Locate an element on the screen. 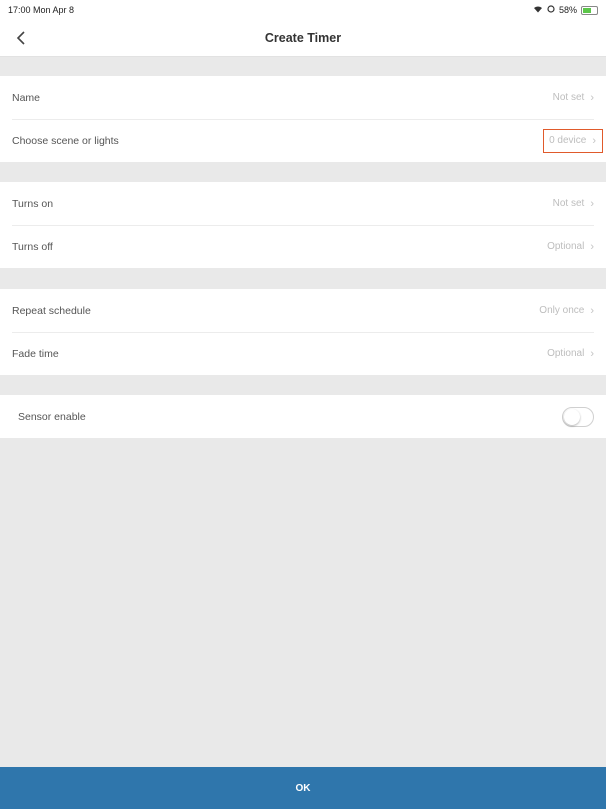  sensor-row: Sensor enable is located at coordinates (303, 416).